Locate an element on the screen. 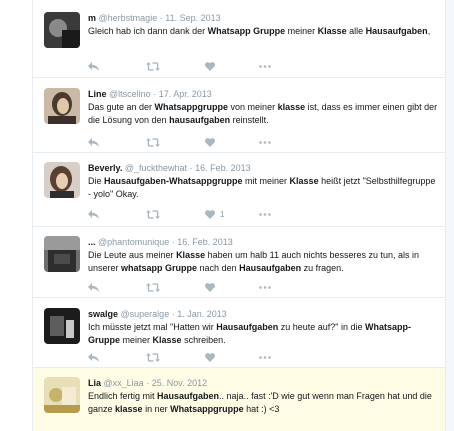 The image size is (454, 431). user-name: Line is located at coordinates (97, 94).